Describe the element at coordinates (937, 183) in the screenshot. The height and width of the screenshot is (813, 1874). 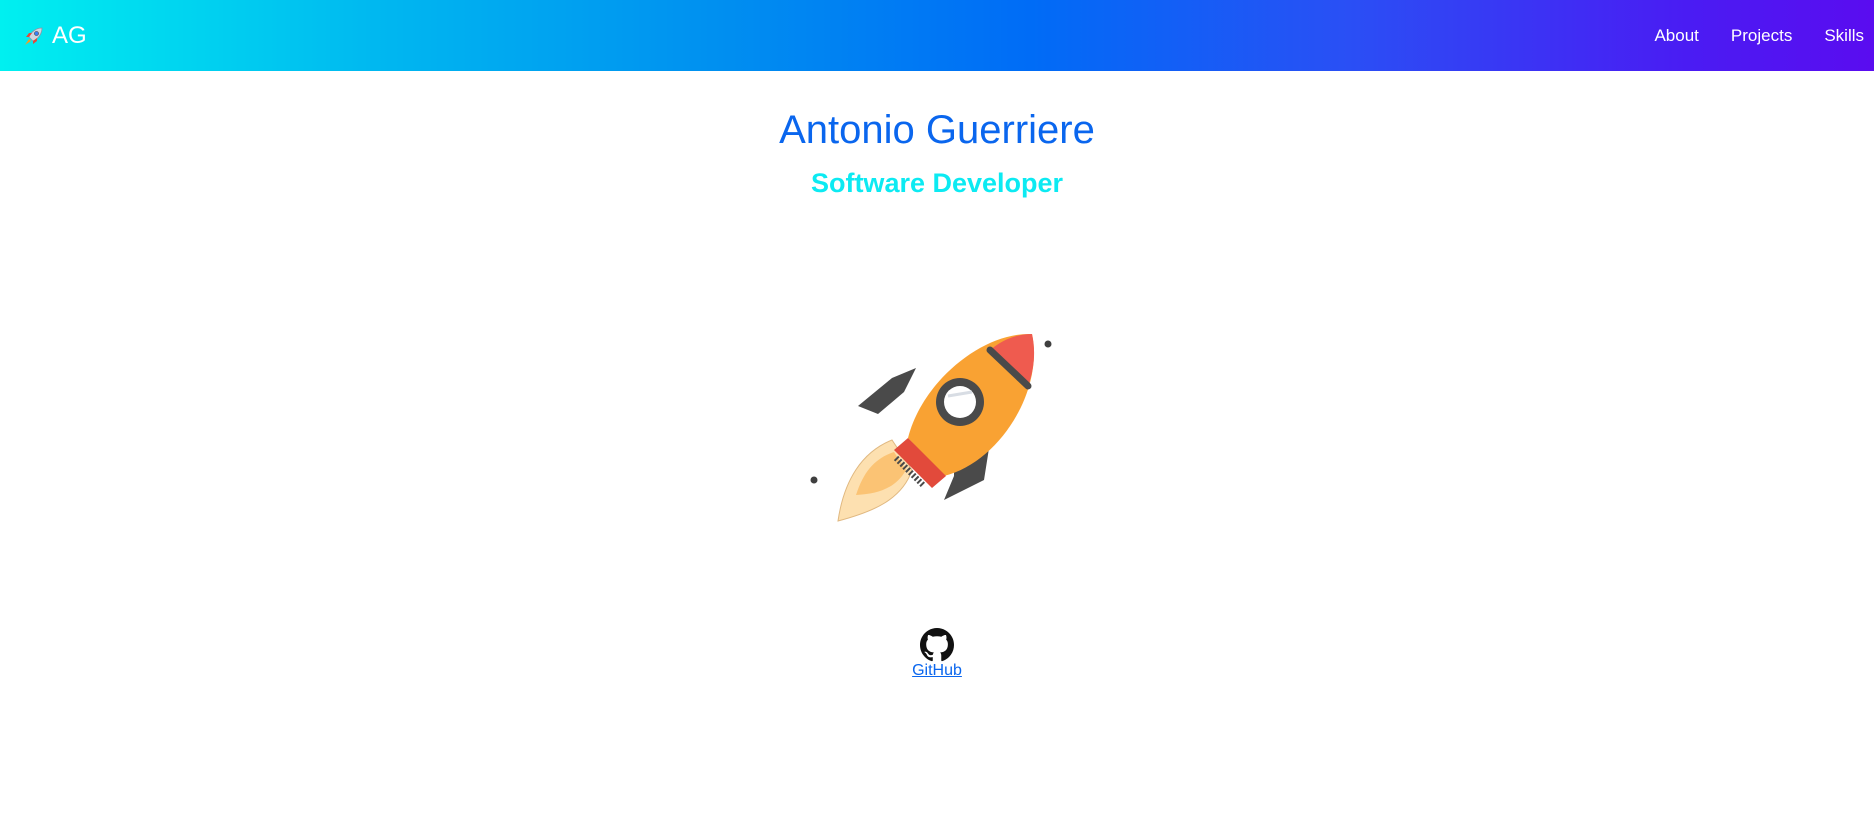
I see `hero-role: Software Developer` at that location.